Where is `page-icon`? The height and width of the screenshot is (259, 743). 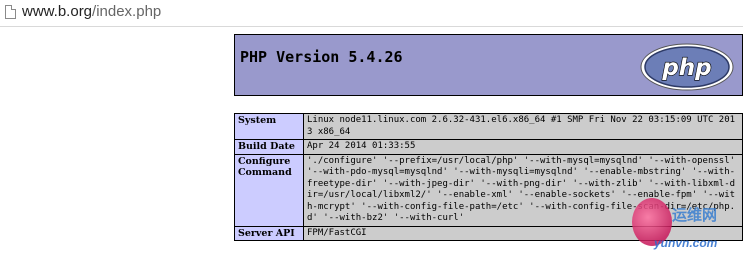
page-icon is located at coordinates (10, 12).